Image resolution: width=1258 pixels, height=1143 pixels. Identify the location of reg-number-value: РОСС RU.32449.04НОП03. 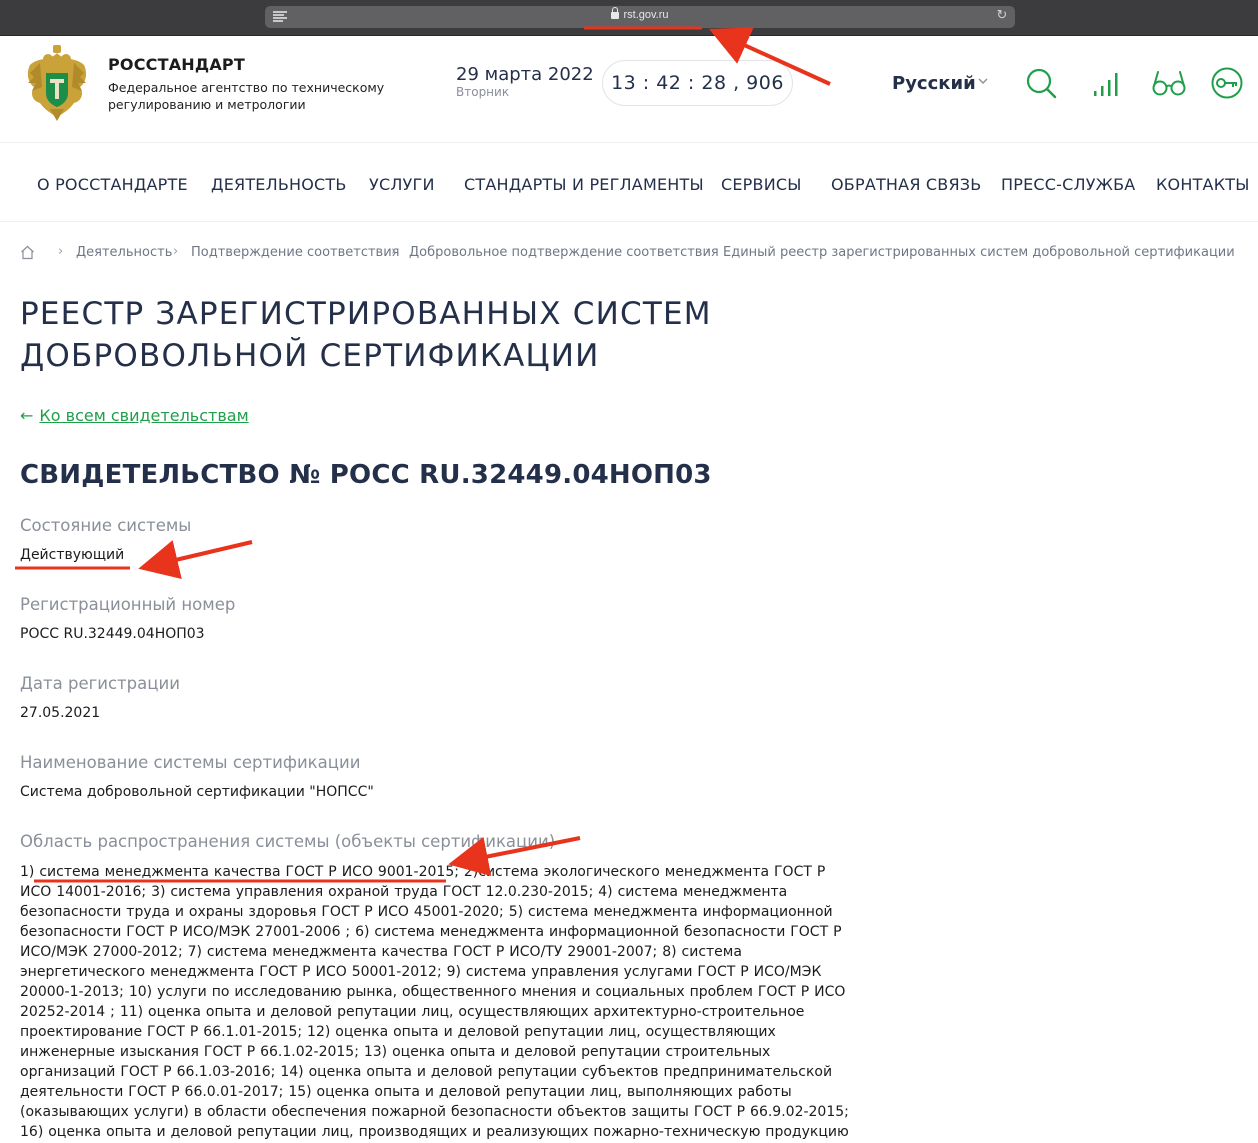
(112, 634).